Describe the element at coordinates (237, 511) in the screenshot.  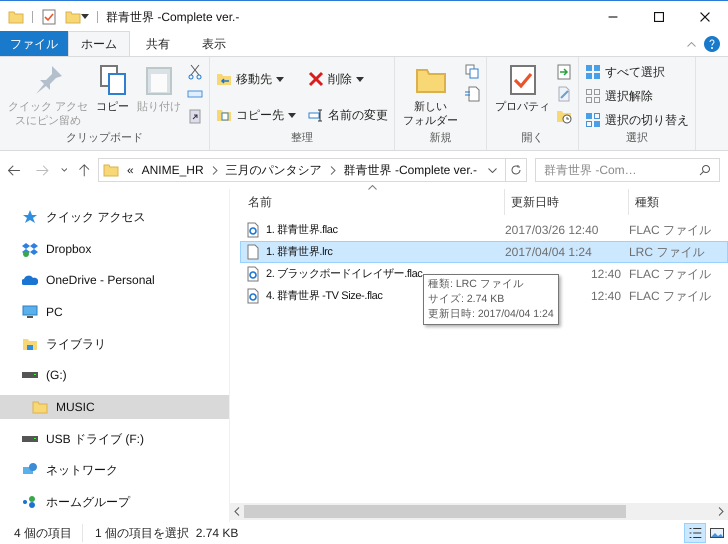
I see `scroll-left-icon` at that location.